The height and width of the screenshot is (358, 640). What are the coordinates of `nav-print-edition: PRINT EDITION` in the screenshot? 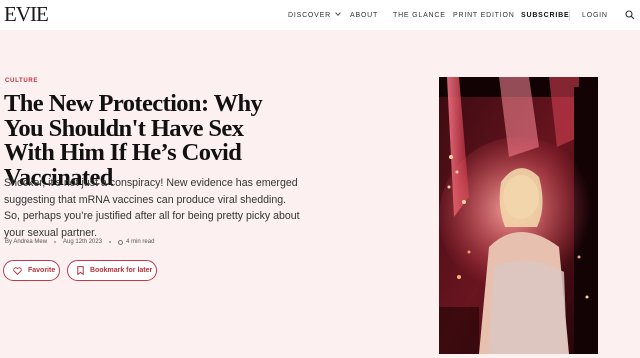 It's located at (484, 15).